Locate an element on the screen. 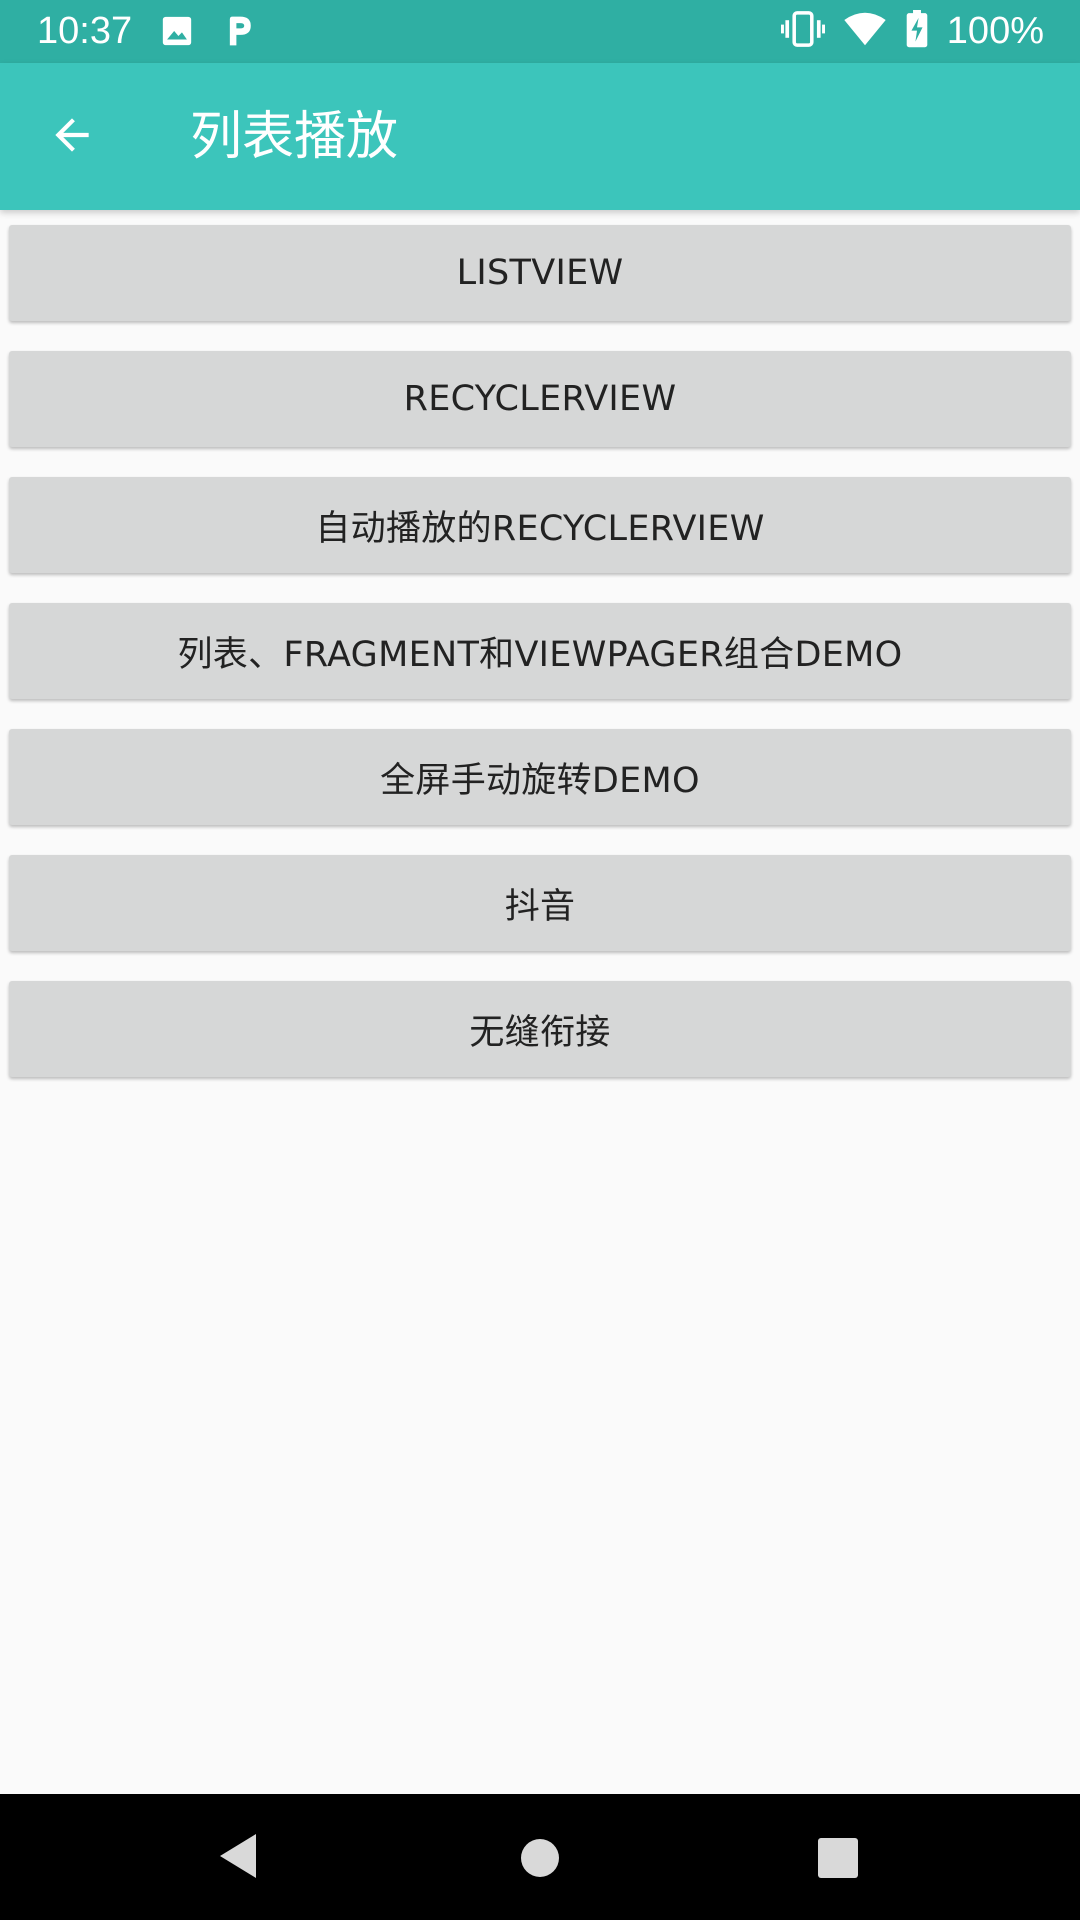  fullscreen-rotate-demo-button: 全屏手动旋转DEMO is located at coordinates (540, 777).